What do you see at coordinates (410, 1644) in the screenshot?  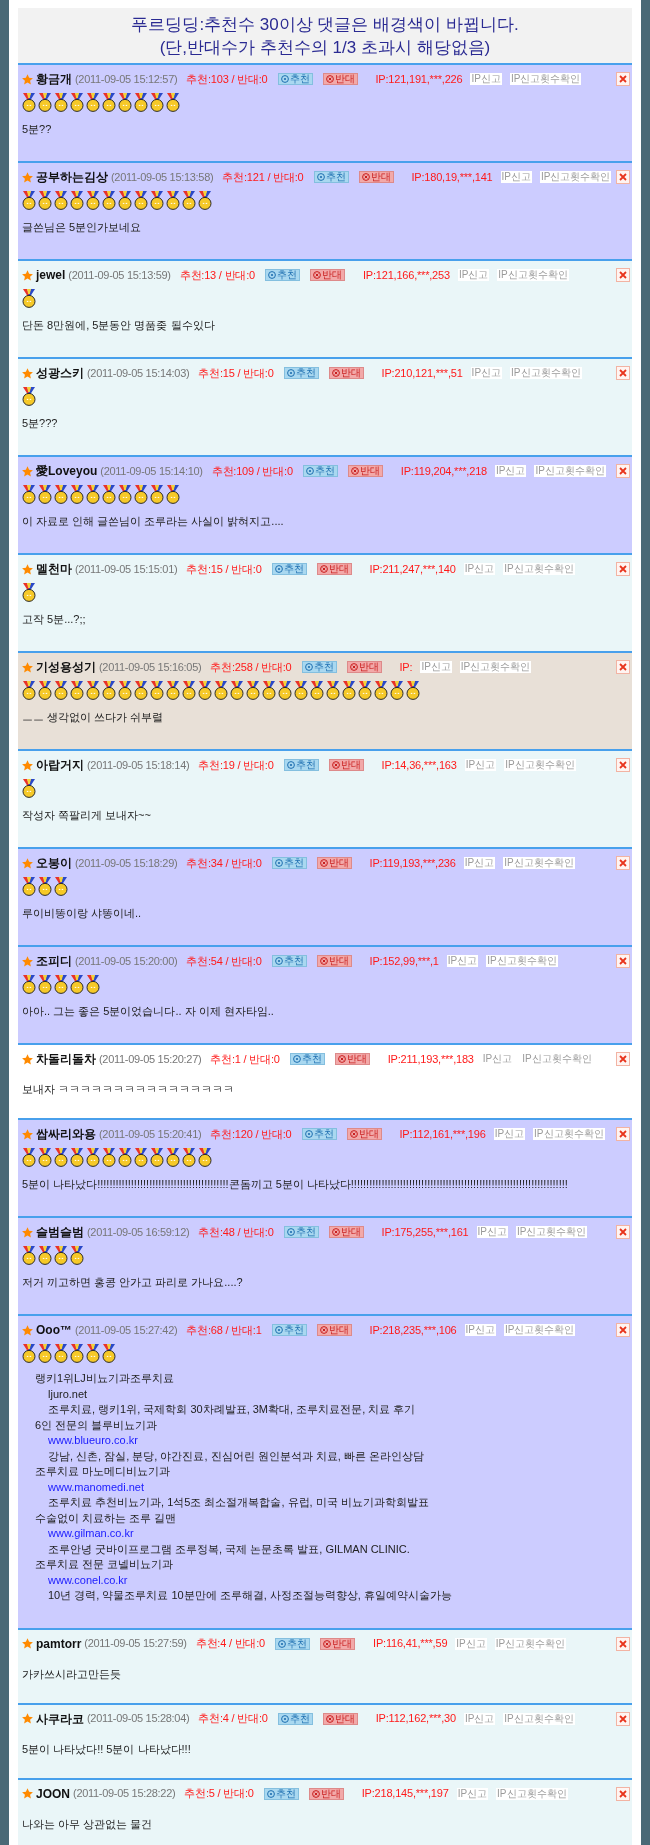 I see `ip-address: IP:116,41,***,59` at bounding box center [410, 1644].